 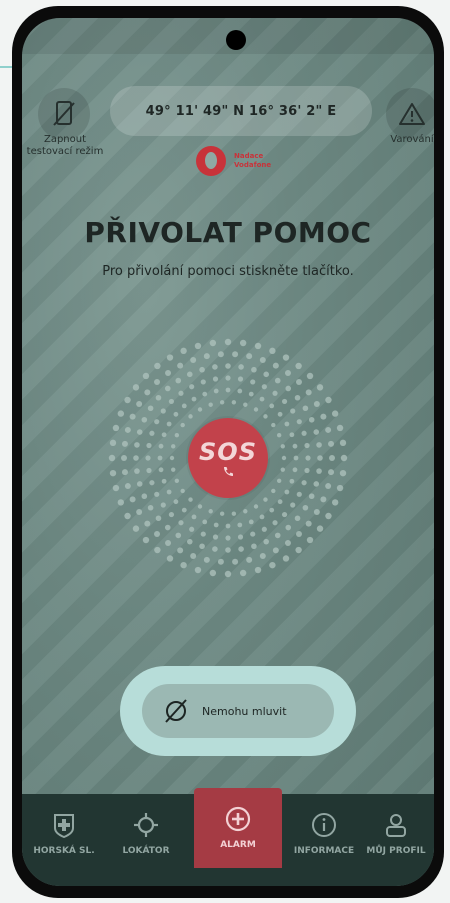 I want to click on logo-text: Nadace Vodafone, so click(x=253, y=160).